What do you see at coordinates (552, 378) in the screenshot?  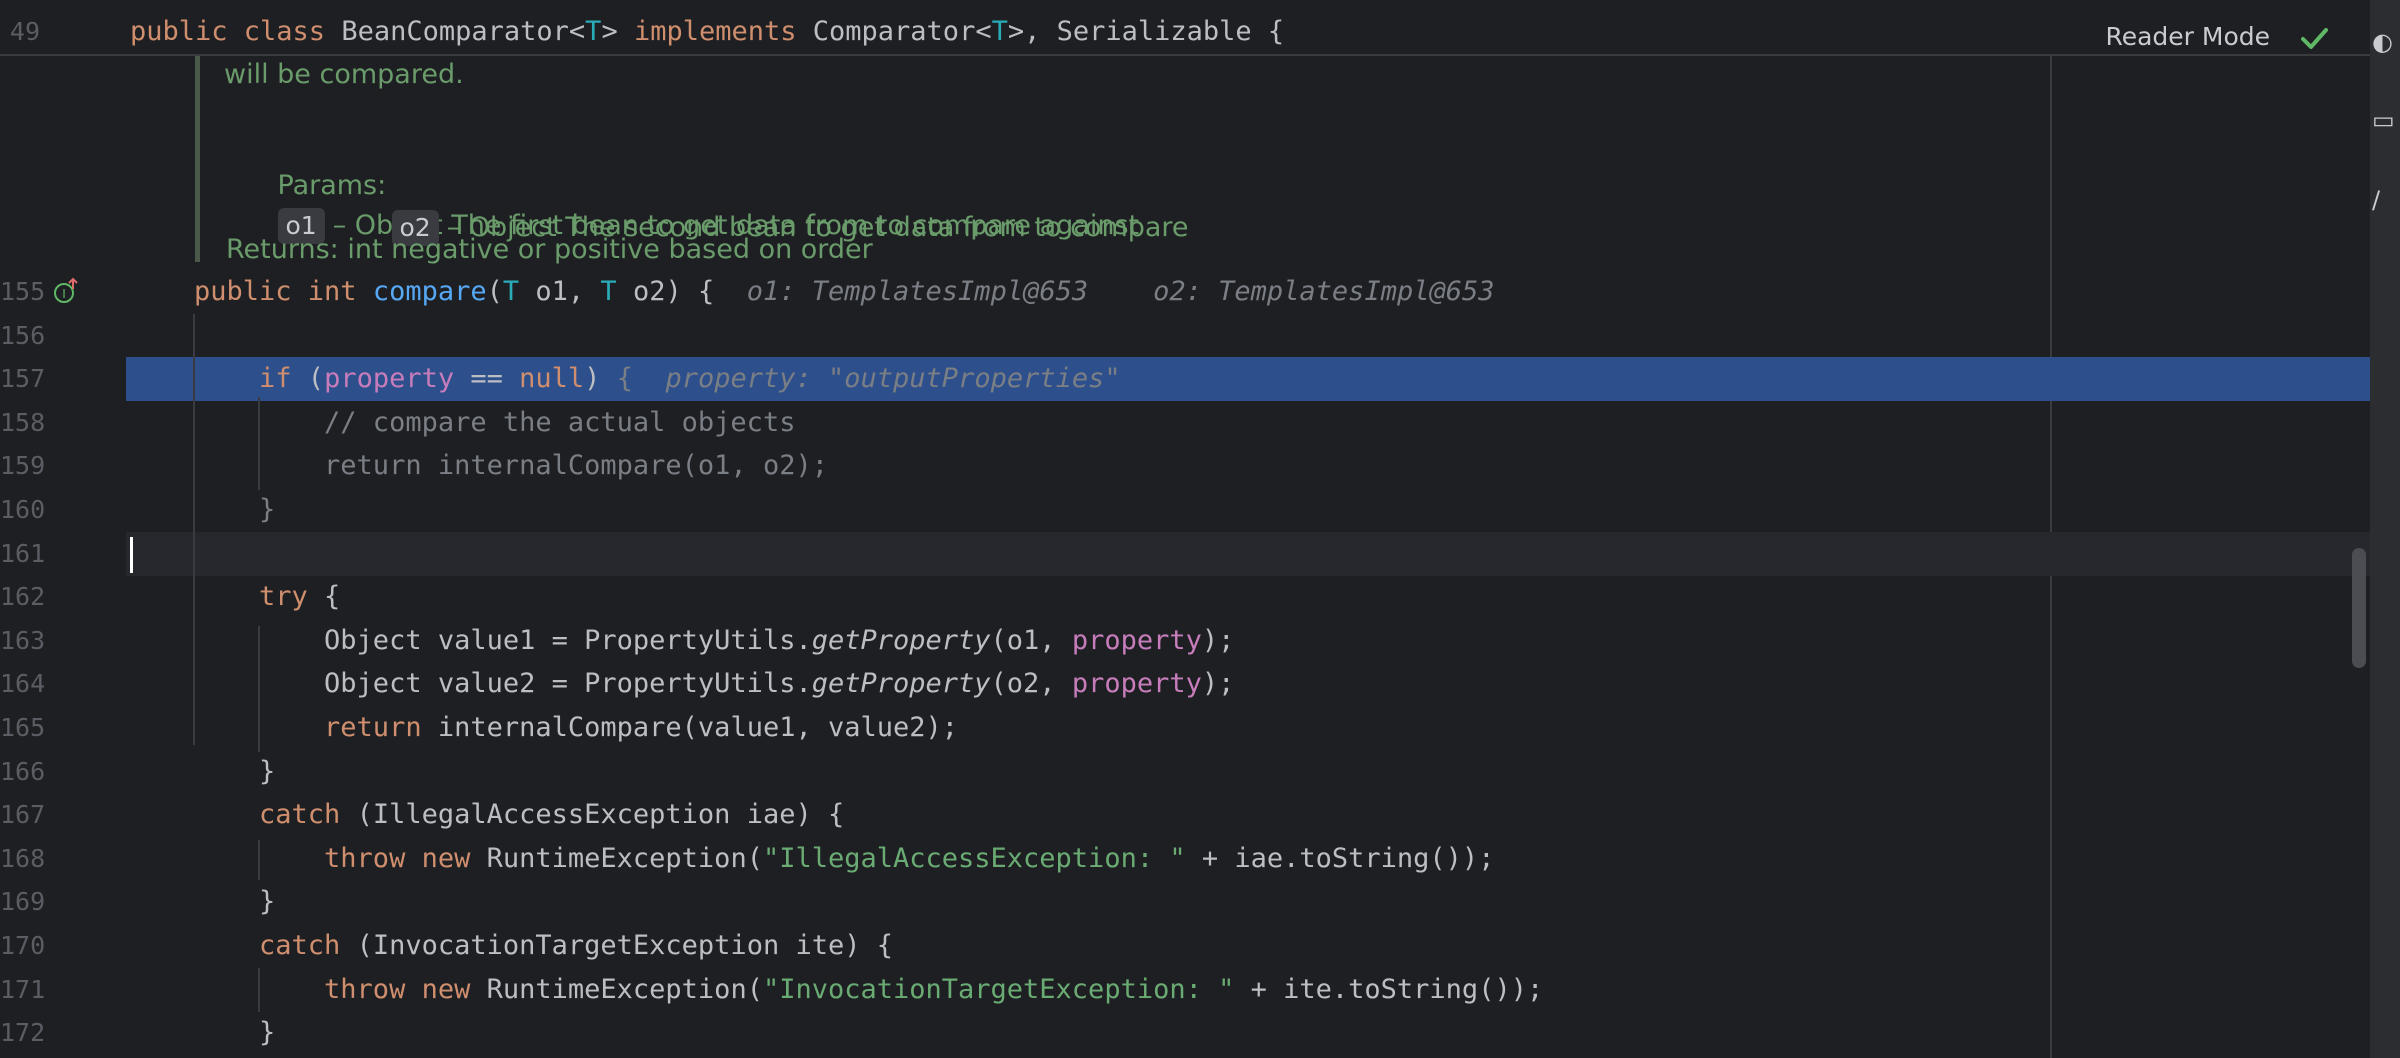 I see `code-token: null` at bounding box center [552, 378].